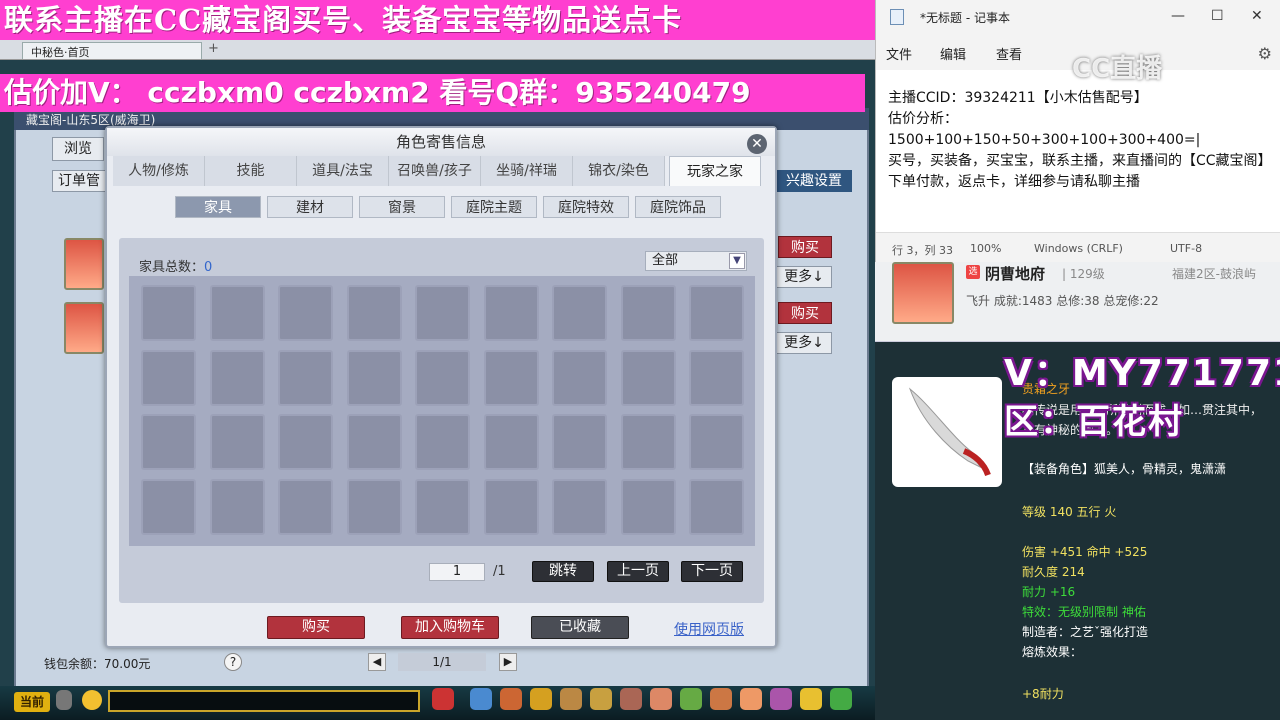  What do you see at coordinates (691, 699) in the screenshot?
I see `guild-icon` at bounding box center [691, 699].